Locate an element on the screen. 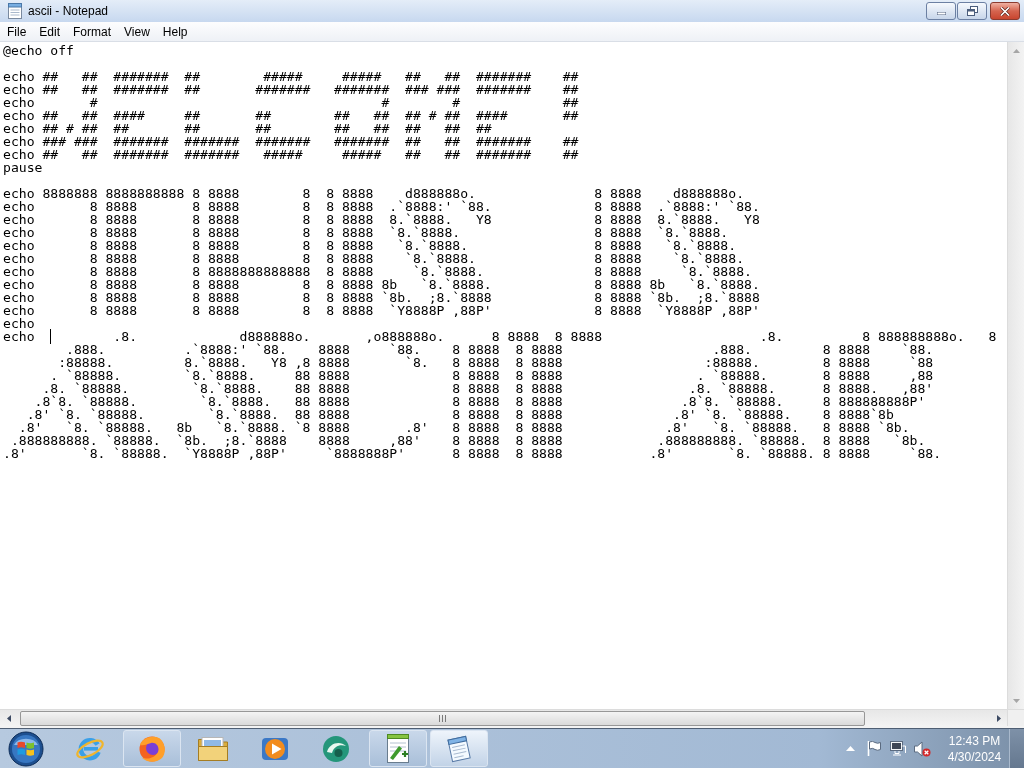  window-title: ascii - Notepad is located at coordinates (68, 11).